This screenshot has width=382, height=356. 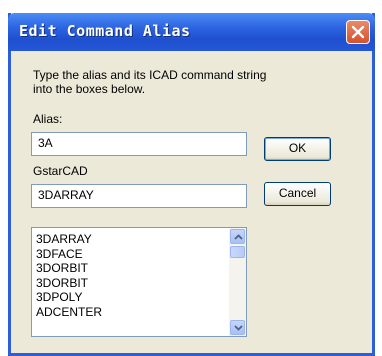 What do you see at coordinates (297, 149) in the screenshot?
I see `ok-button: OK` at bounding box center [297, 149].